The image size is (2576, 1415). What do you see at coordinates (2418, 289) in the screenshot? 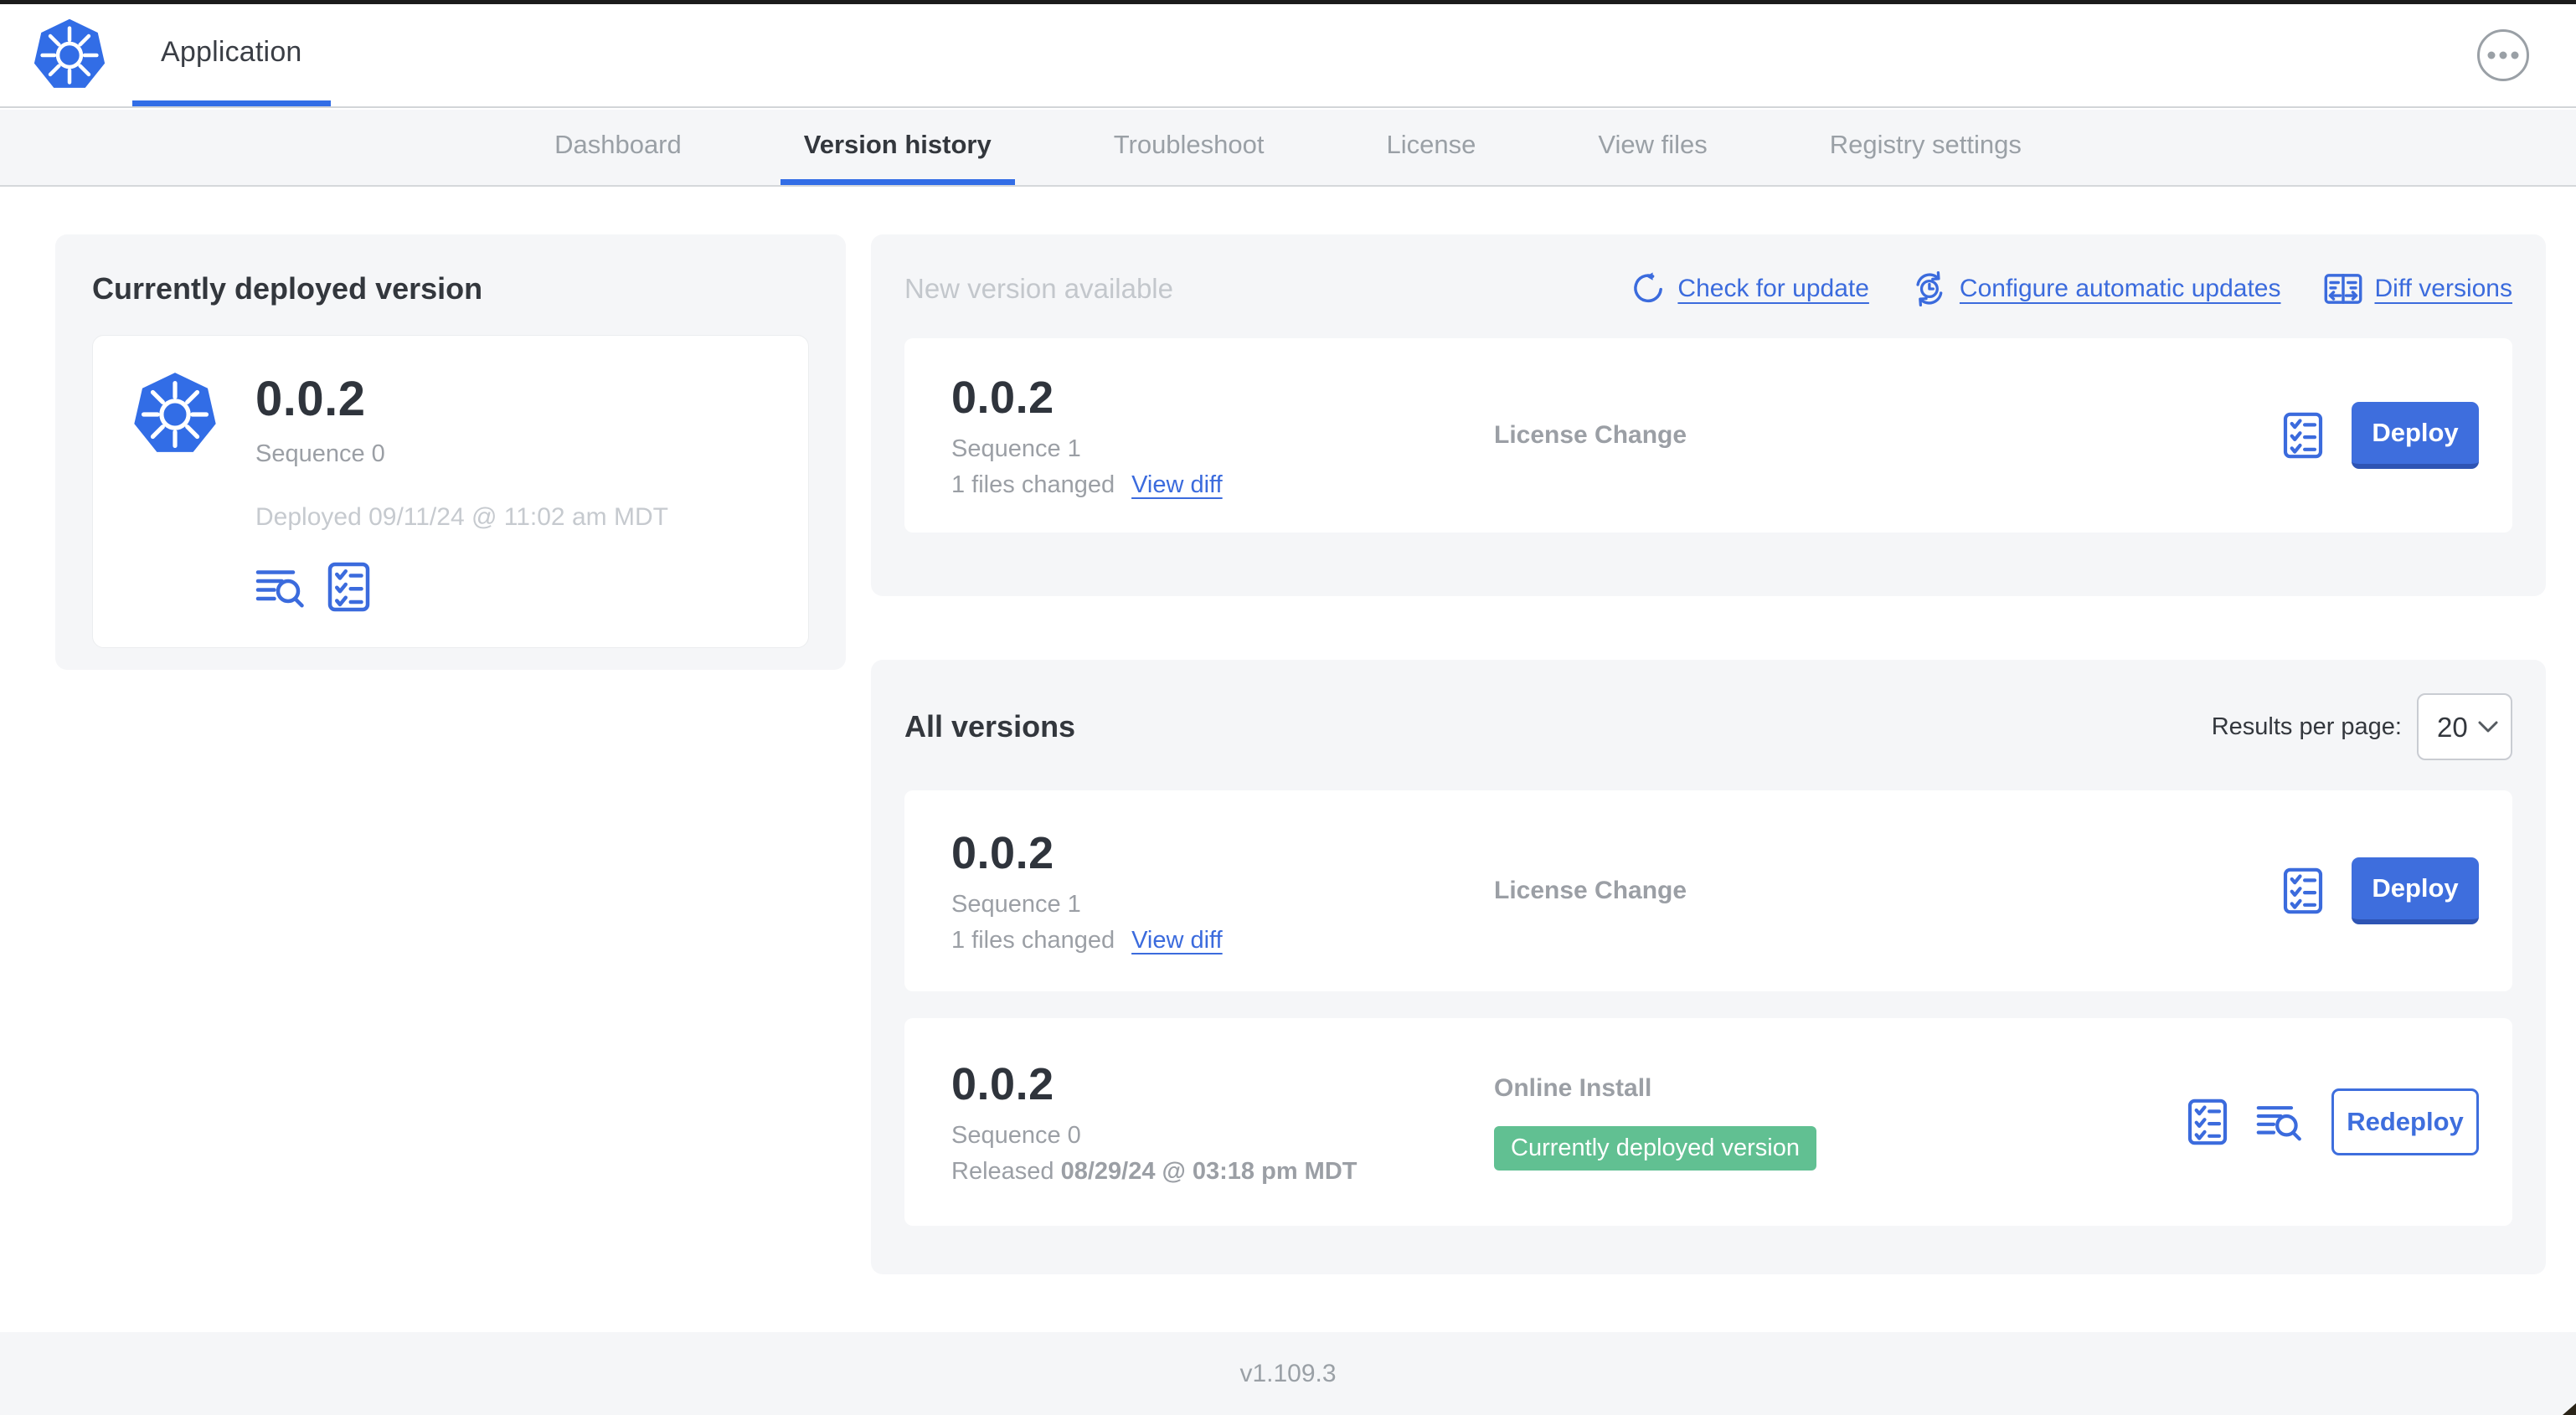
I see `diff-versions-link: Diff versions` at bounding box center [2418, 289].